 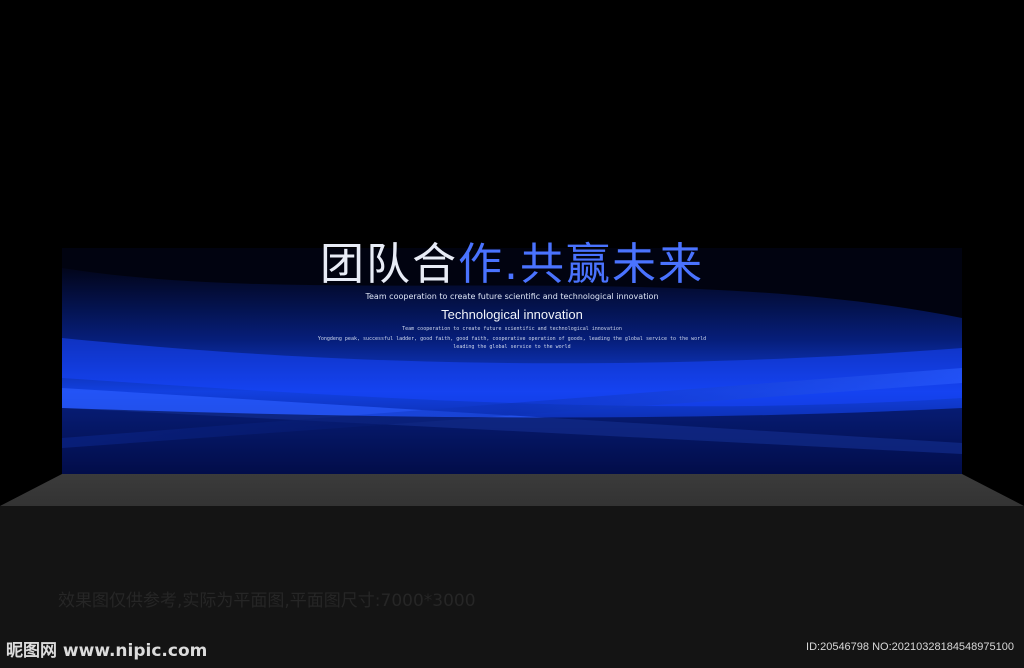 What do you see at coordinates (910, 647) in the screenshot?
I see `image-id-text: ID:20546798 NO:20210328184548975100` at bounding box center [910, 647].